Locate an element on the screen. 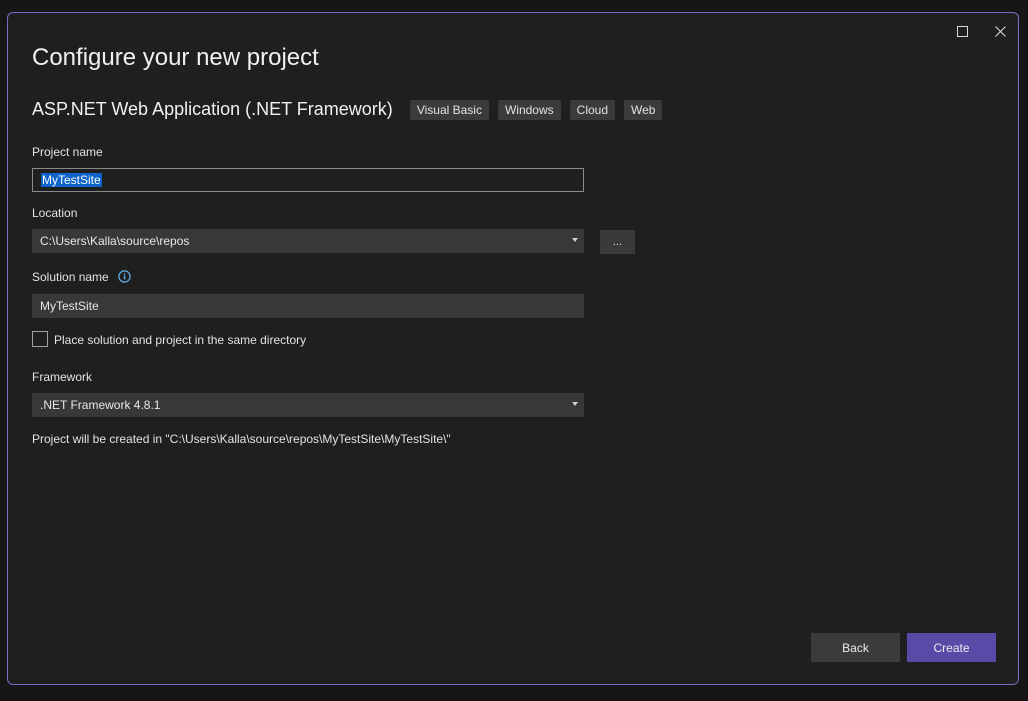 Image resolution: width=1028 pixels, height=701 pixels. same-directory-checkbox is located at coordinates (40, 339).